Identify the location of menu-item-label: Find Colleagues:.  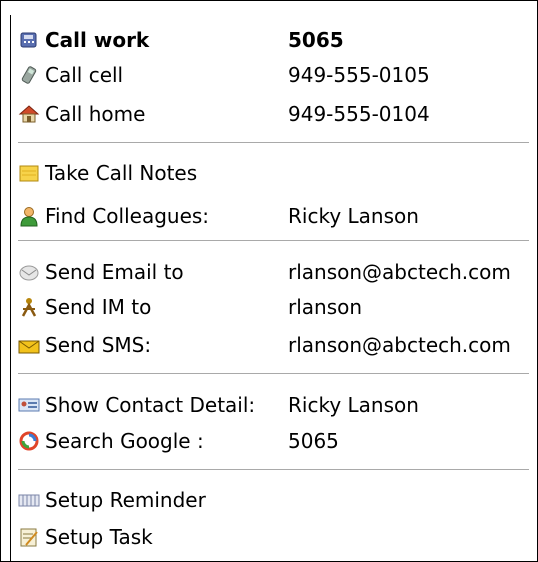
(127, 216).